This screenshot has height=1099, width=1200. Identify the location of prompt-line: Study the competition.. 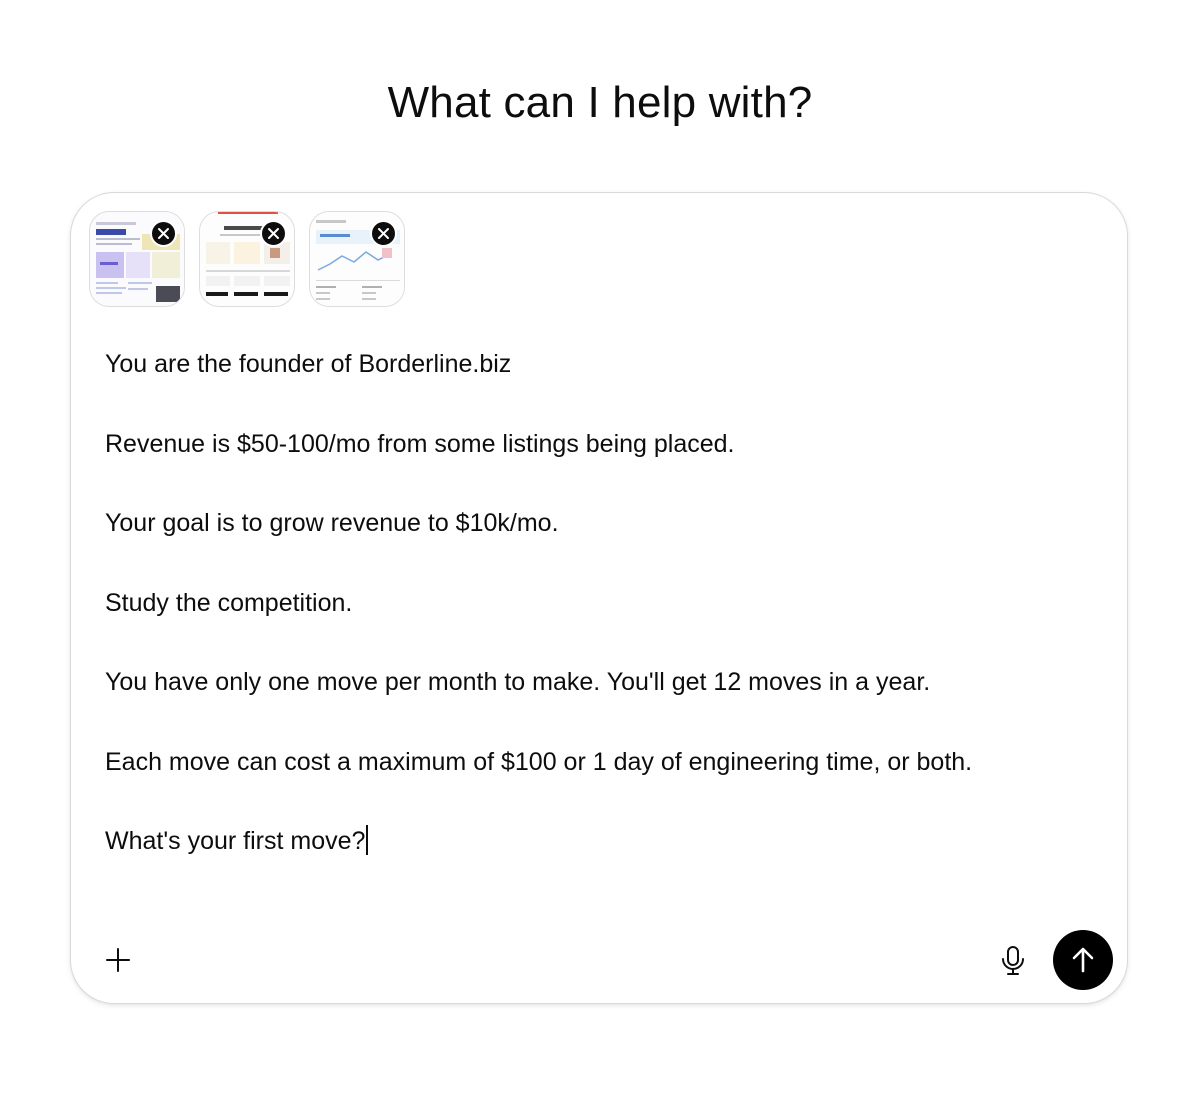
(229, 602).